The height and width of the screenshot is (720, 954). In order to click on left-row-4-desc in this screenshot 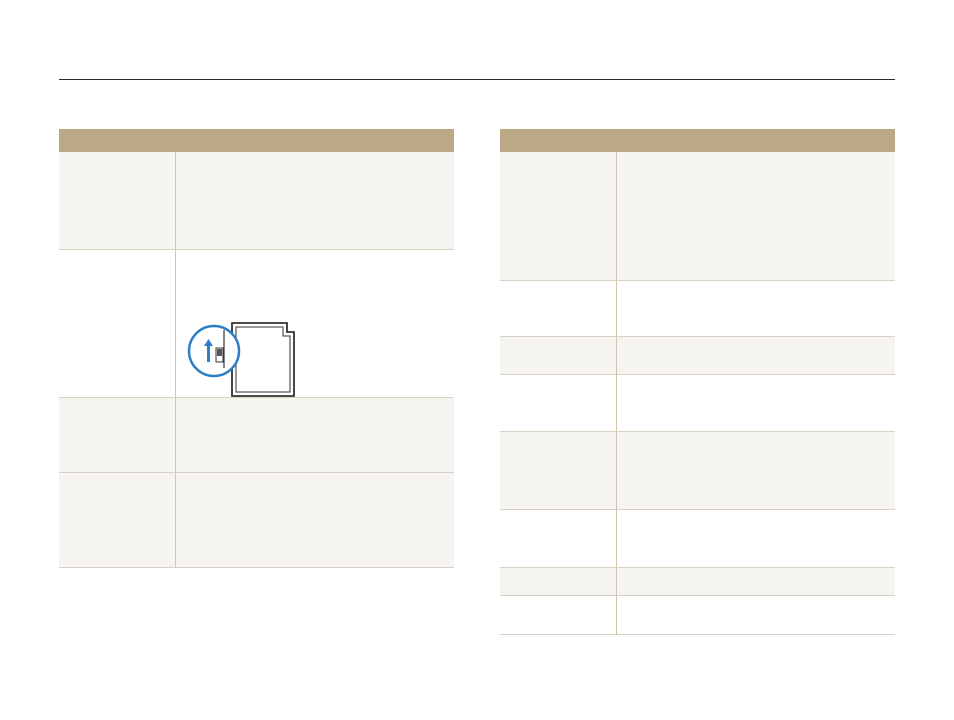, I will do `click(315, 520)`.